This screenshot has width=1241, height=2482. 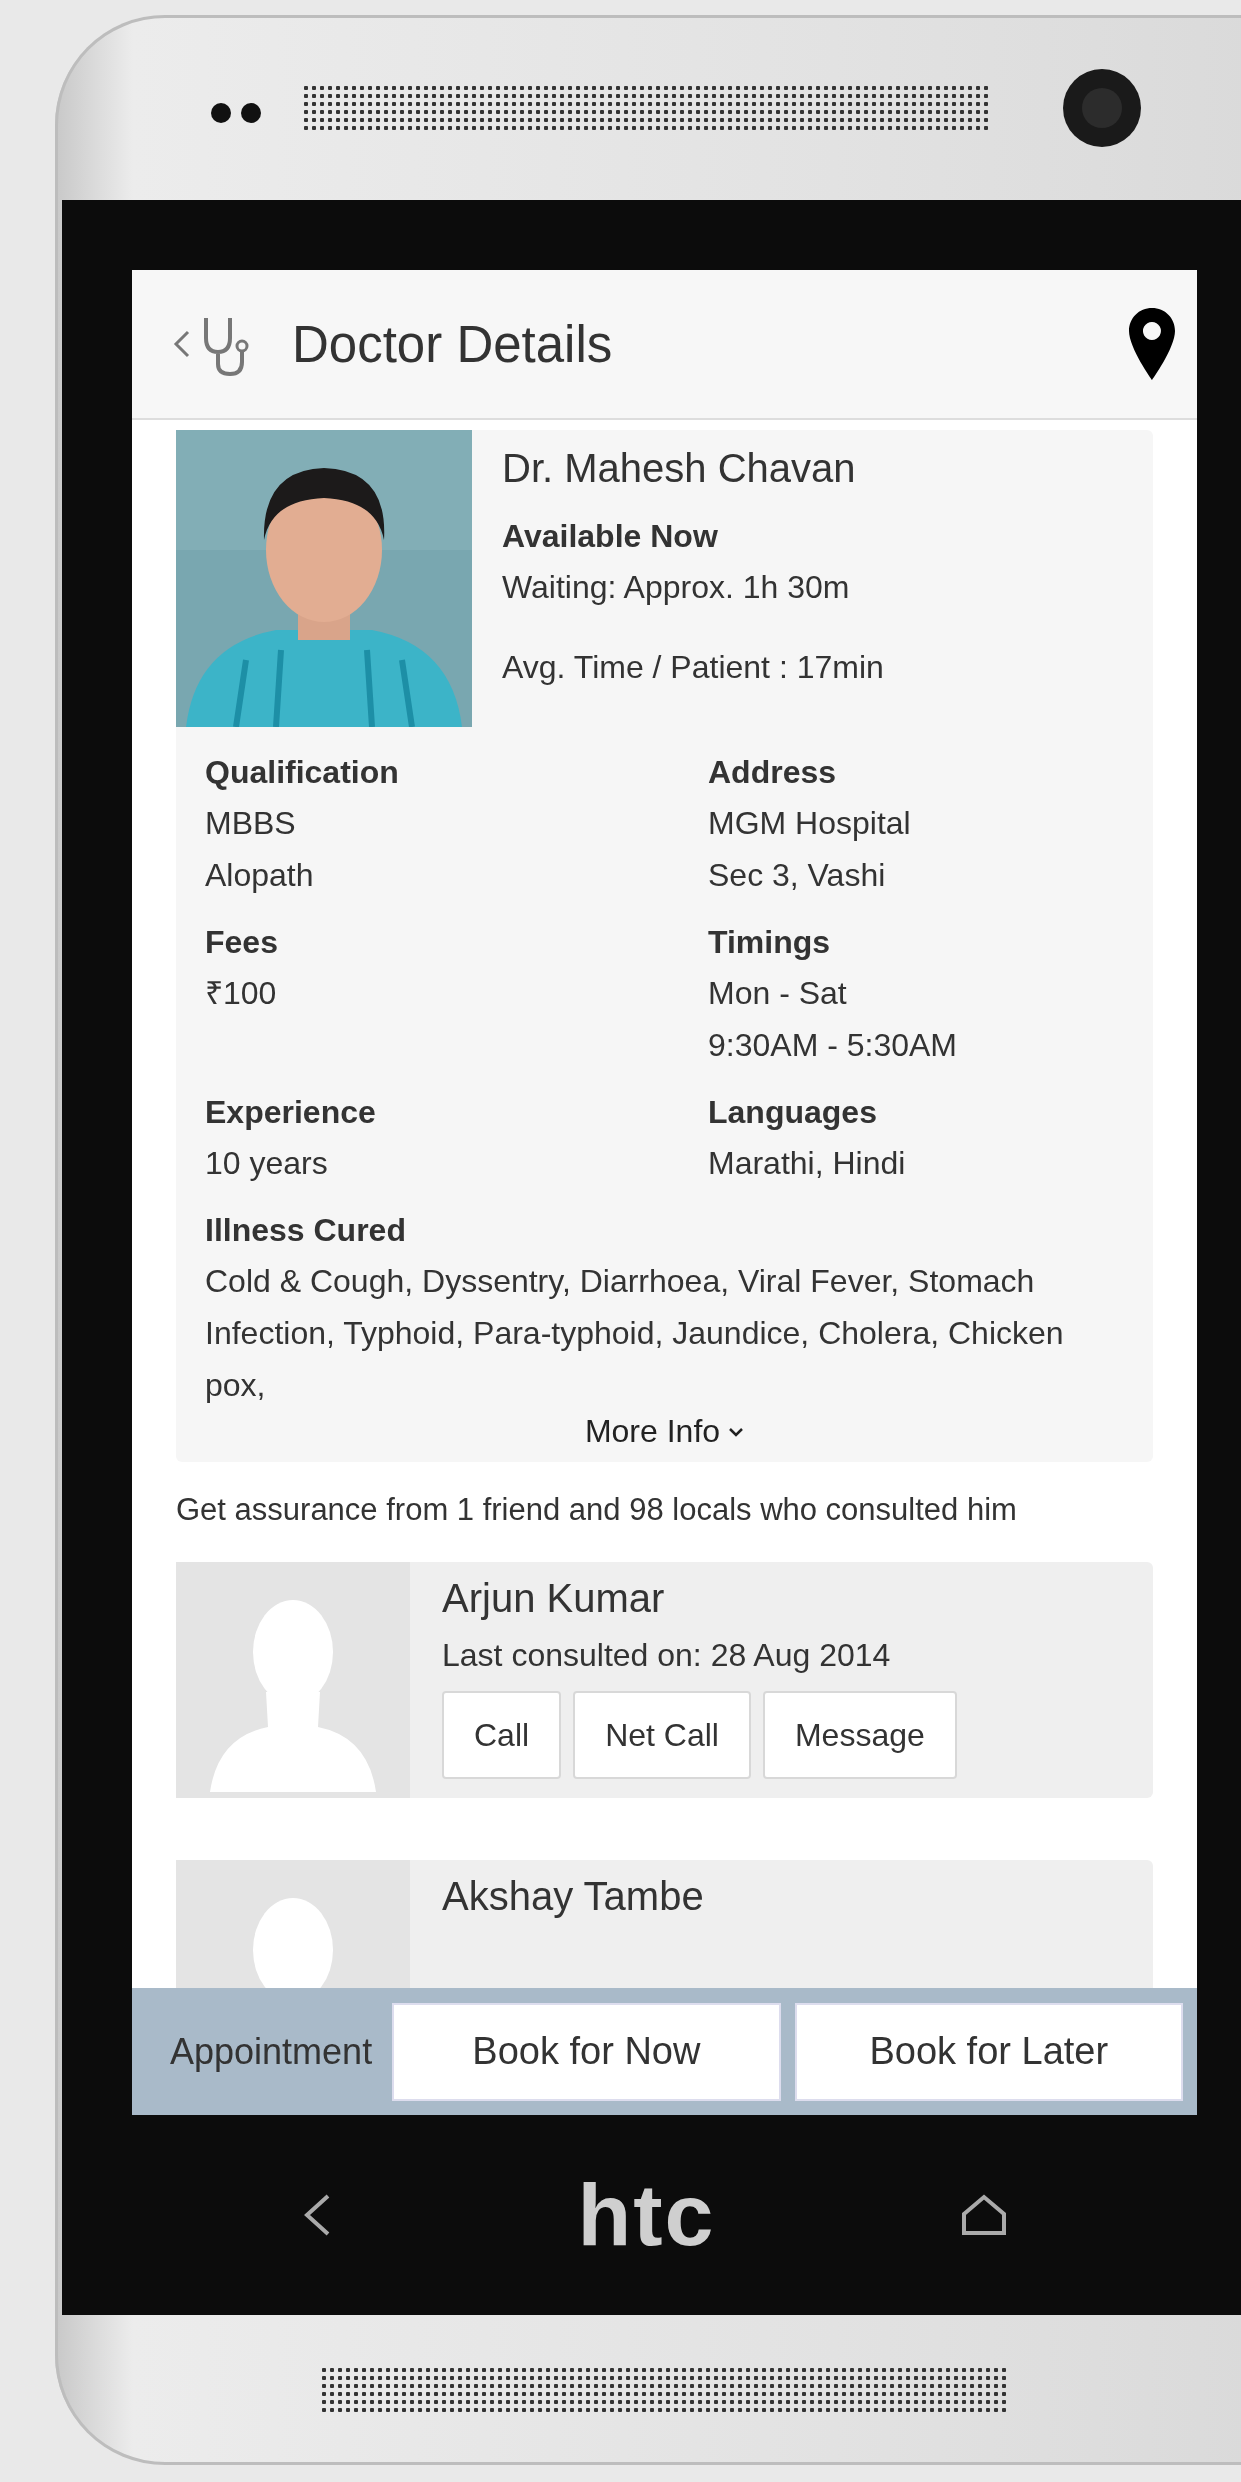 What do you see at coordinates (302, 772) in the screenshot?
I see `detail-label: Qualification` at bounding box center [302, 772].